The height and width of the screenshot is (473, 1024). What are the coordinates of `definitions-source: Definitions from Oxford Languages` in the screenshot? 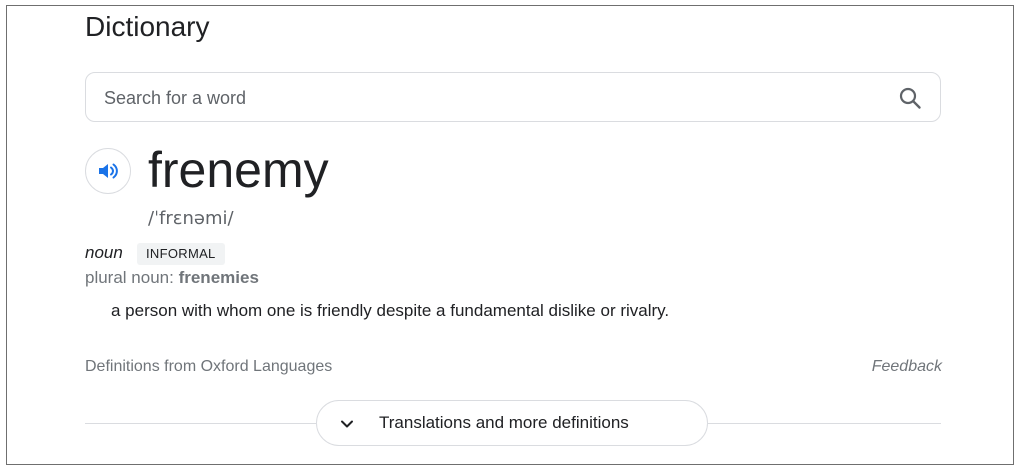 It's located at (209, 366).